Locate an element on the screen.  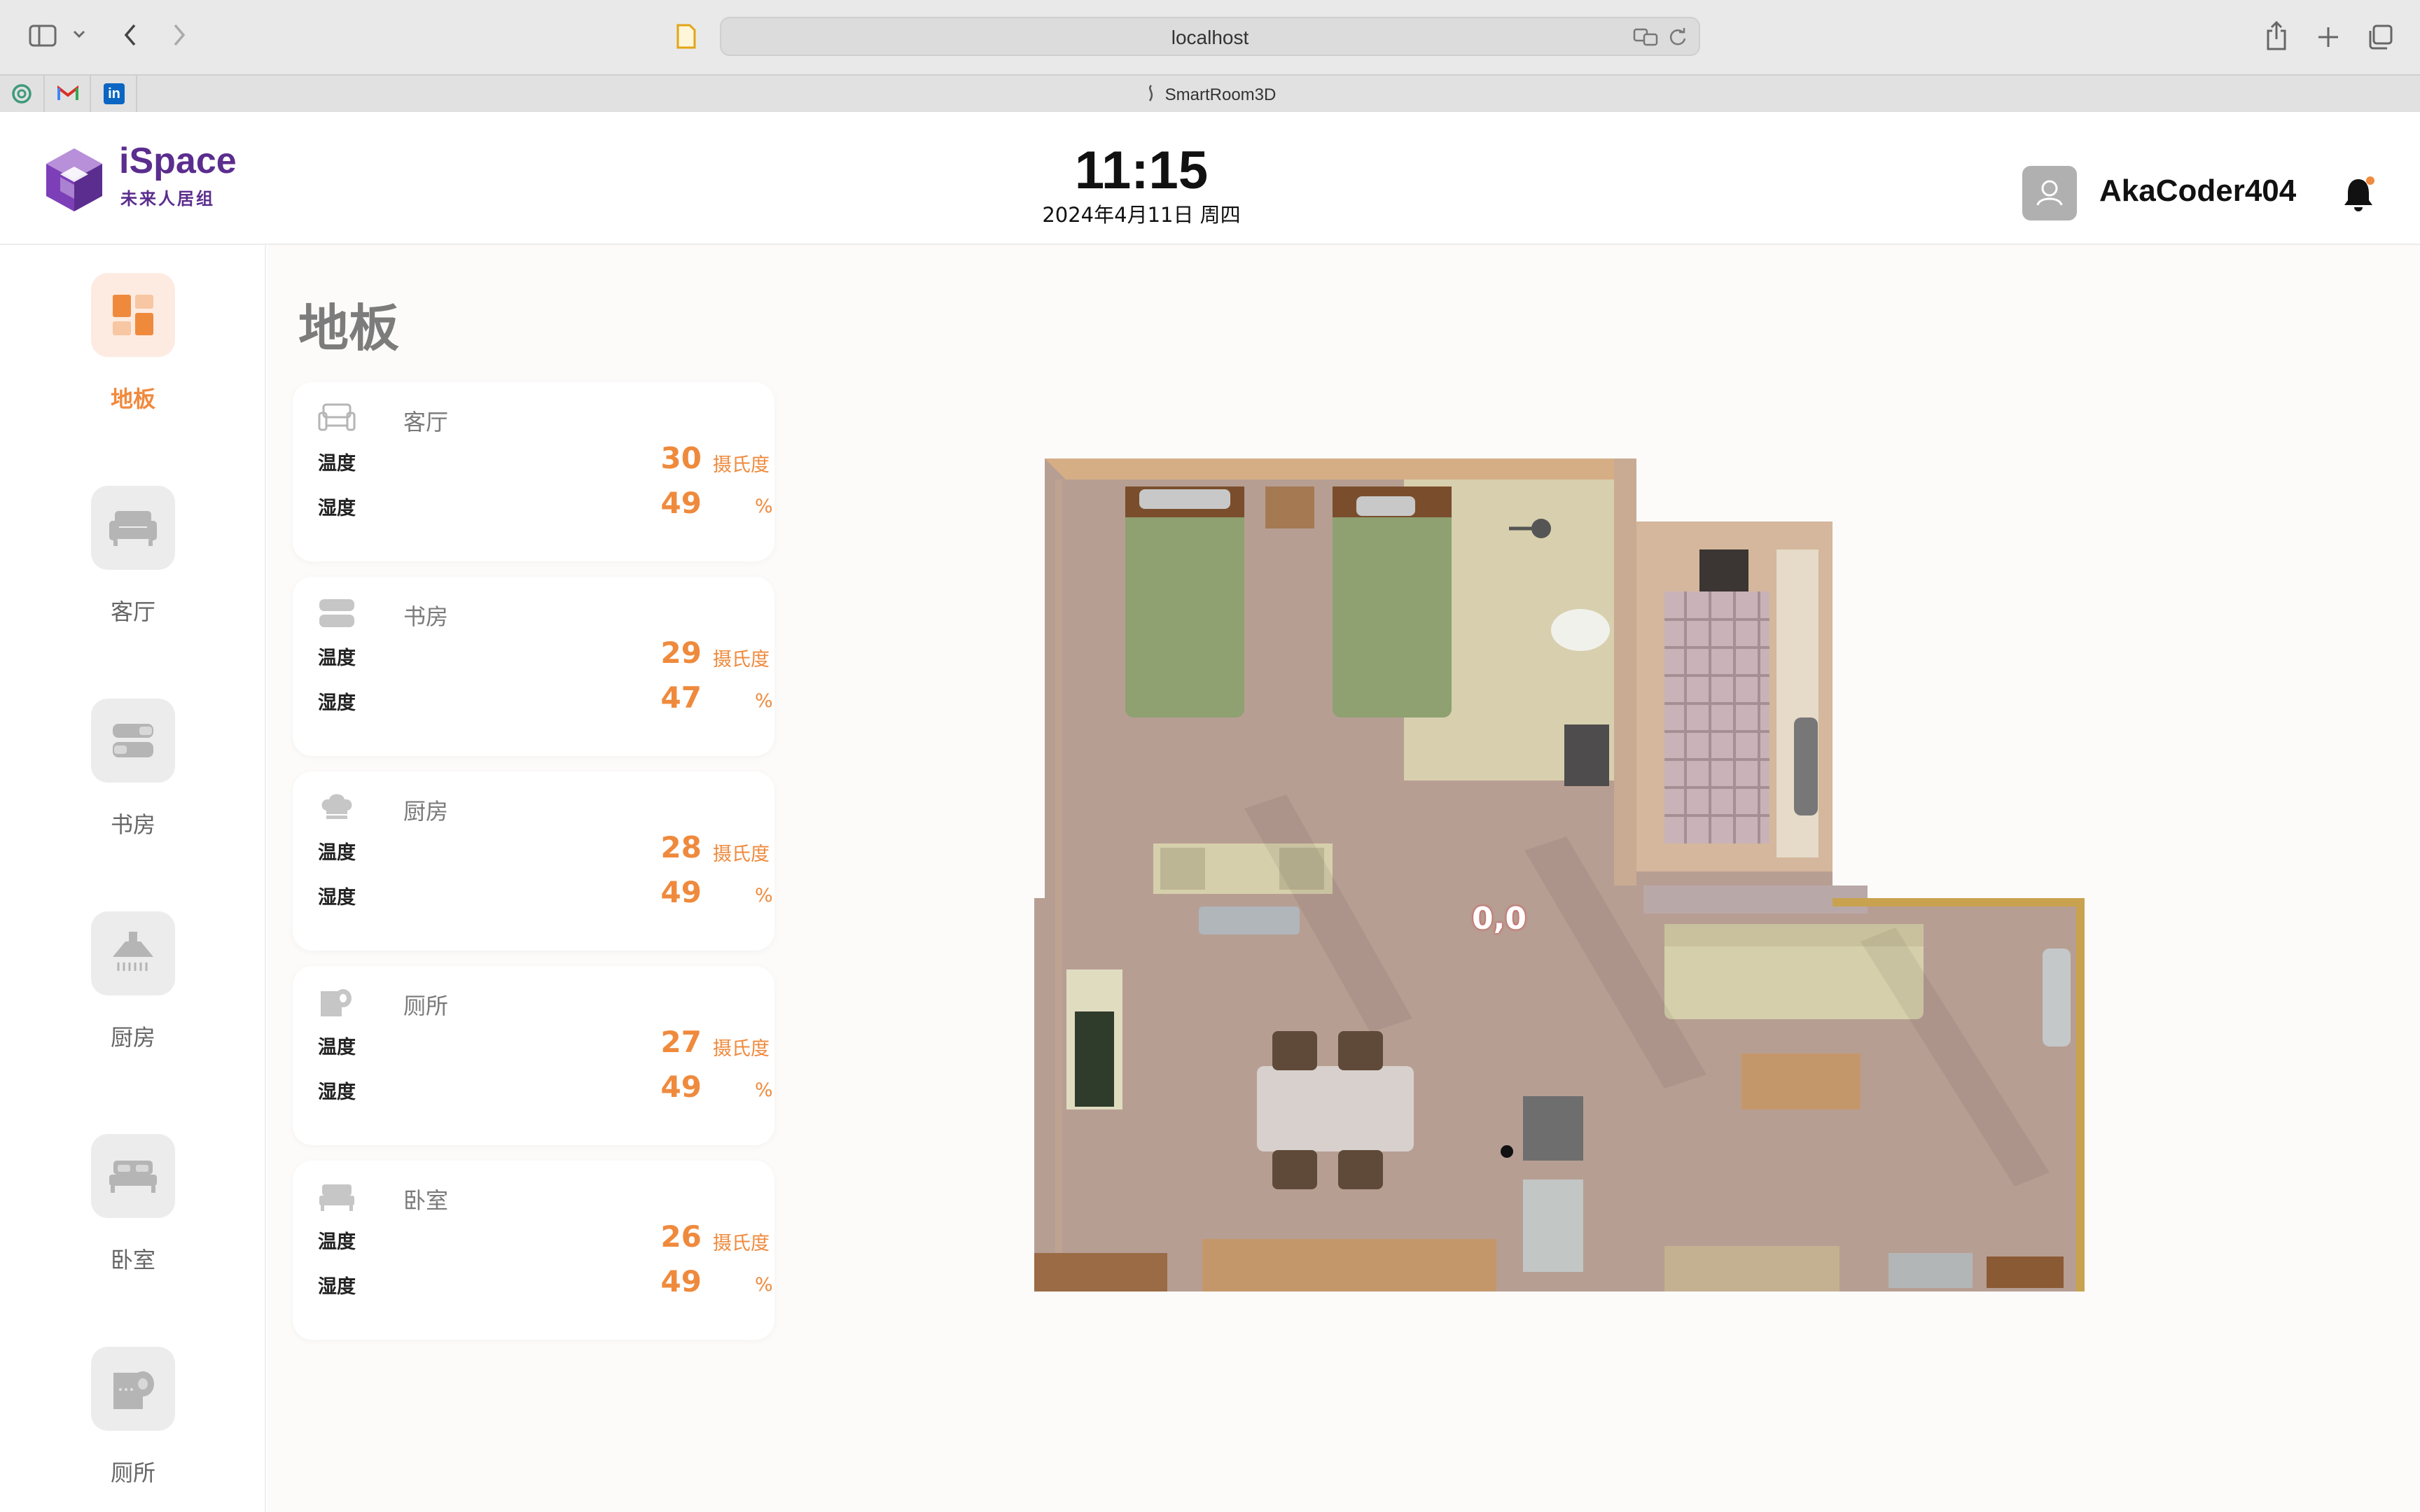
coordinate-readout: 0,0 is located at coordinates (1499, 919).